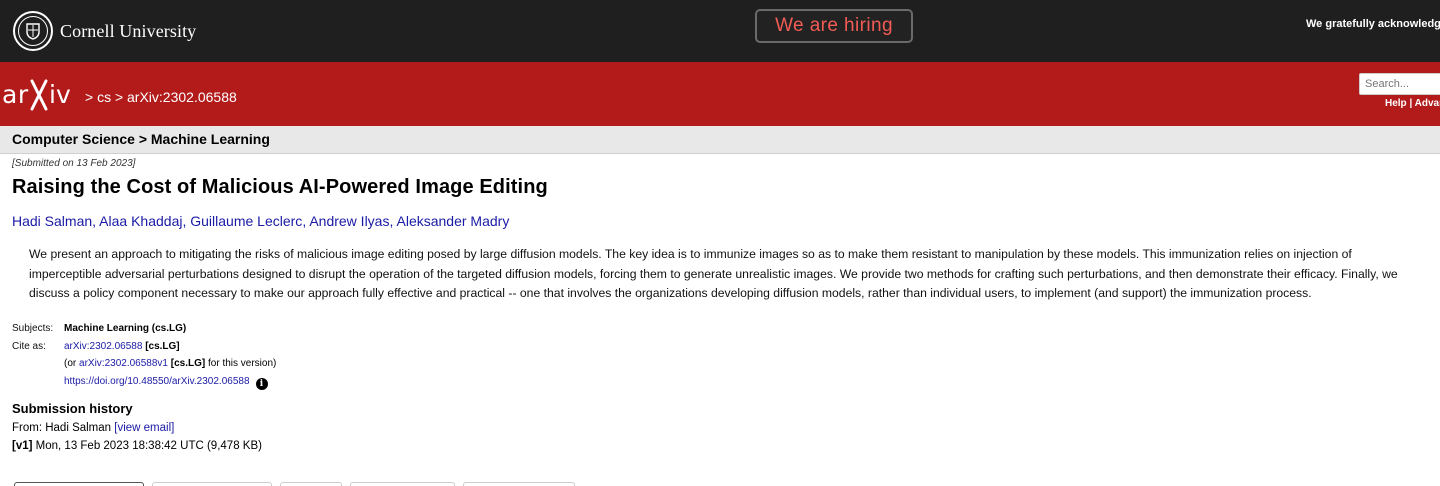 This screenshot has height=486, width=1440. What do you see at coordinates (1373, 24) in the screenshot?
I see `acknowledge-text: We gratefully acknowledge s` at bounding box center [1373, 24].